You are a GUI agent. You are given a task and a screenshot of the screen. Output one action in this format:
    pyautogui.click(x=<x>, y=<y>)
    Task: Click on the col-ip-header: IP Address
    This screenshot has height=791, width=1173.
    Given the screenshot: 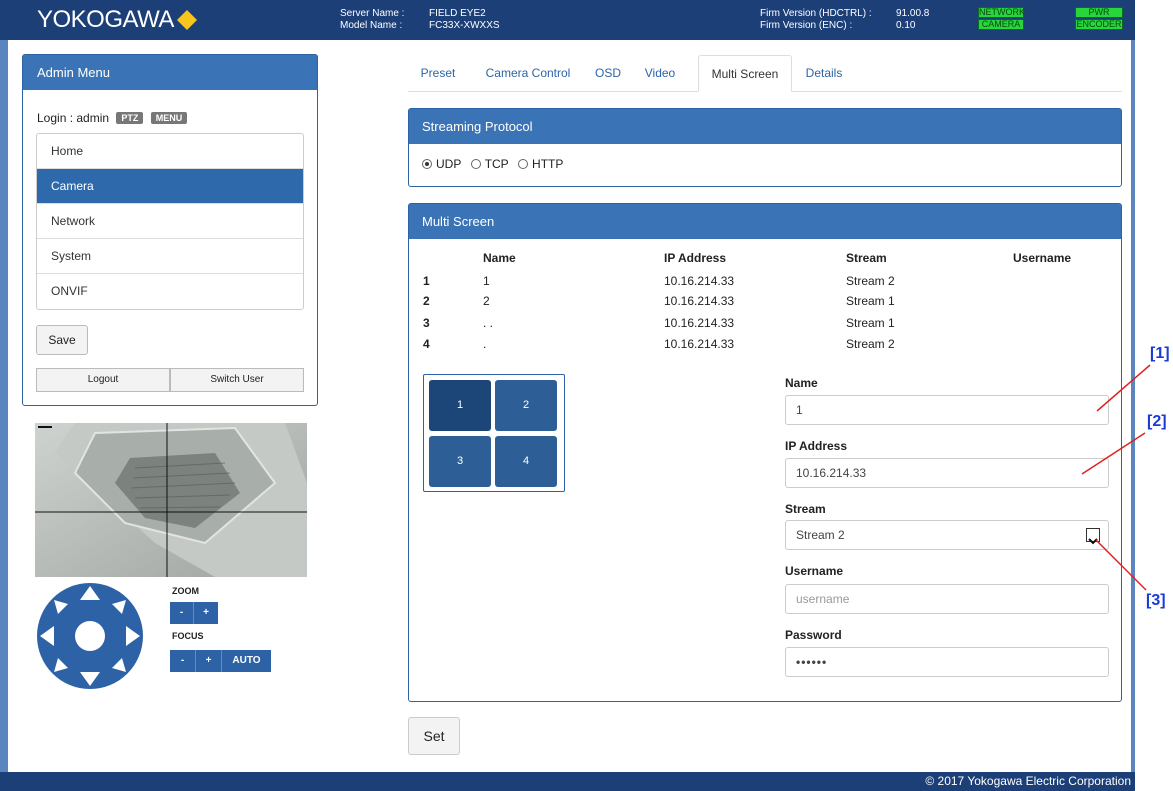 What is the action you would take?
    pyautogui.click(x=695, y=258)
    